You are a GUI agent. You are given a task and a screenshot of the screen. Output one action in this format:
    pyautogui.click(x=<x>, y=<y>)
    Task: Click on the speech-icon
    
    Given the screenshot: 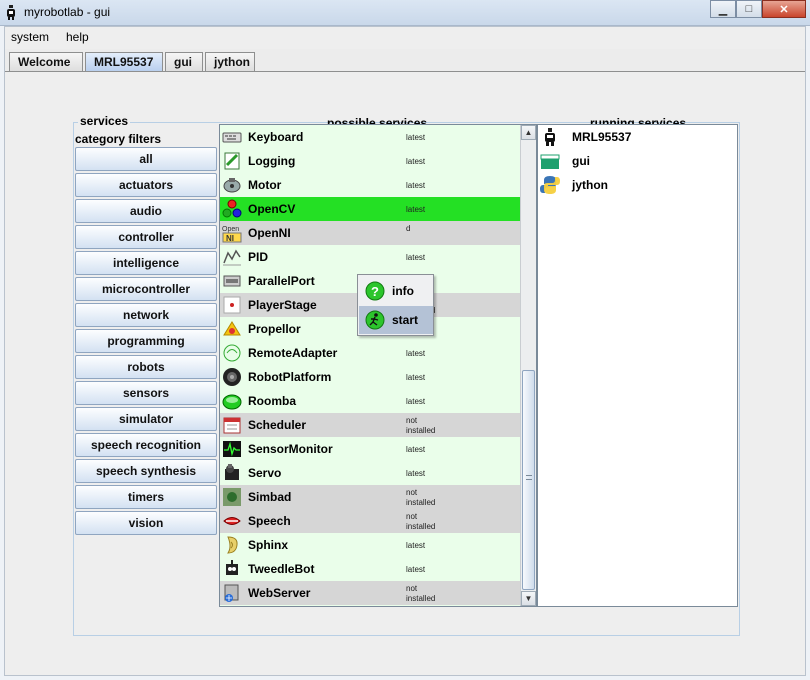 What is the action you would take?
    pyautogui.click(x=232, y=521)
    